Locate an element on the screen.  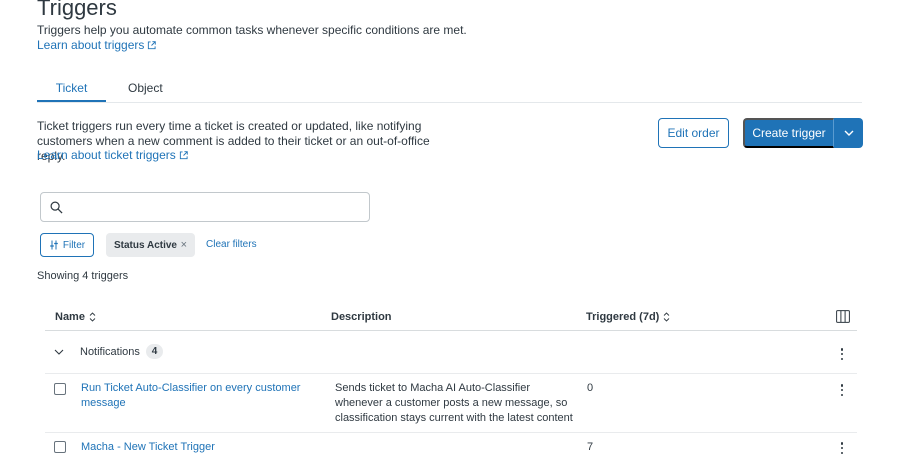
search-input is located at coordinates (216, 207).